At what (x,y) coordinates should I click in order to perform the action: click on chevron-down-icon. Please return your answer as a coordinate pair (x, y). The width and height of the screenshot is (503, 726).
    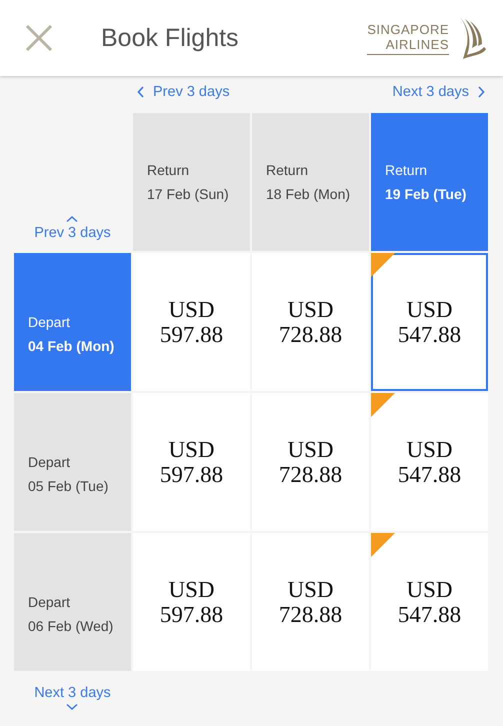
    Looking at the image, I should click on (72, 707).